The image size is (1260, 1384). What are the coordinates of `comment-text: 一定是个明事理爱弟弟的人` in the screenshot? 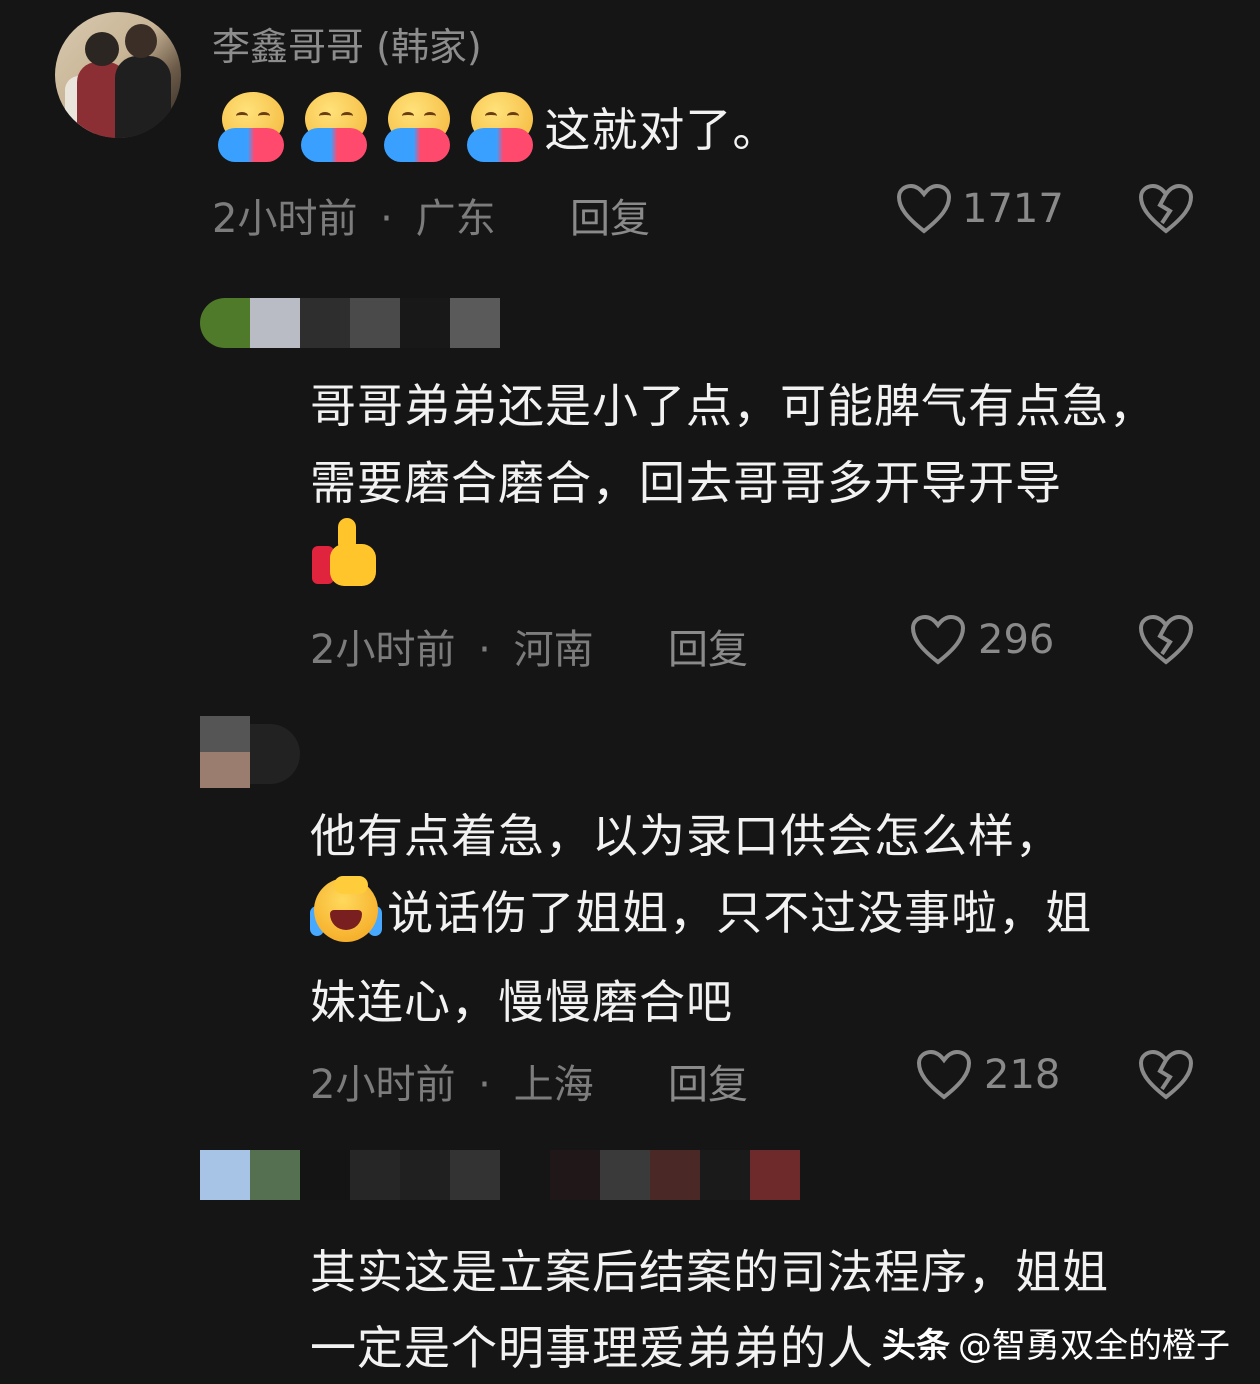 It's located at (592, 1348).